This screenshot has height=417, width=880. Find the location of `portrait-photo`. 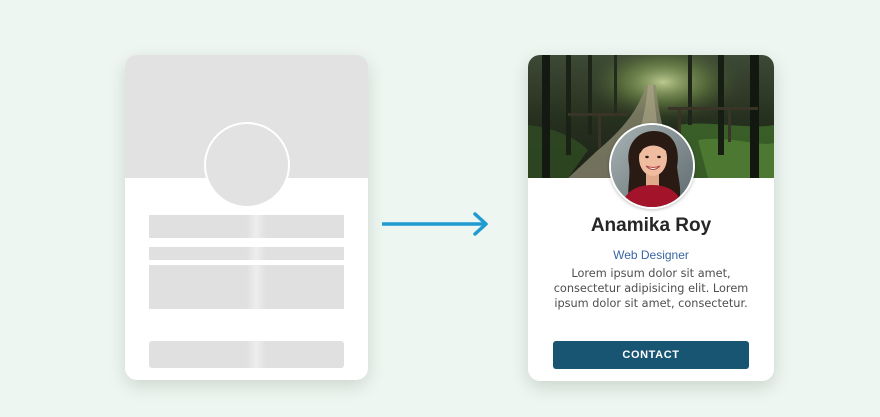

portrait-photo is located at coordinates (652, 166).